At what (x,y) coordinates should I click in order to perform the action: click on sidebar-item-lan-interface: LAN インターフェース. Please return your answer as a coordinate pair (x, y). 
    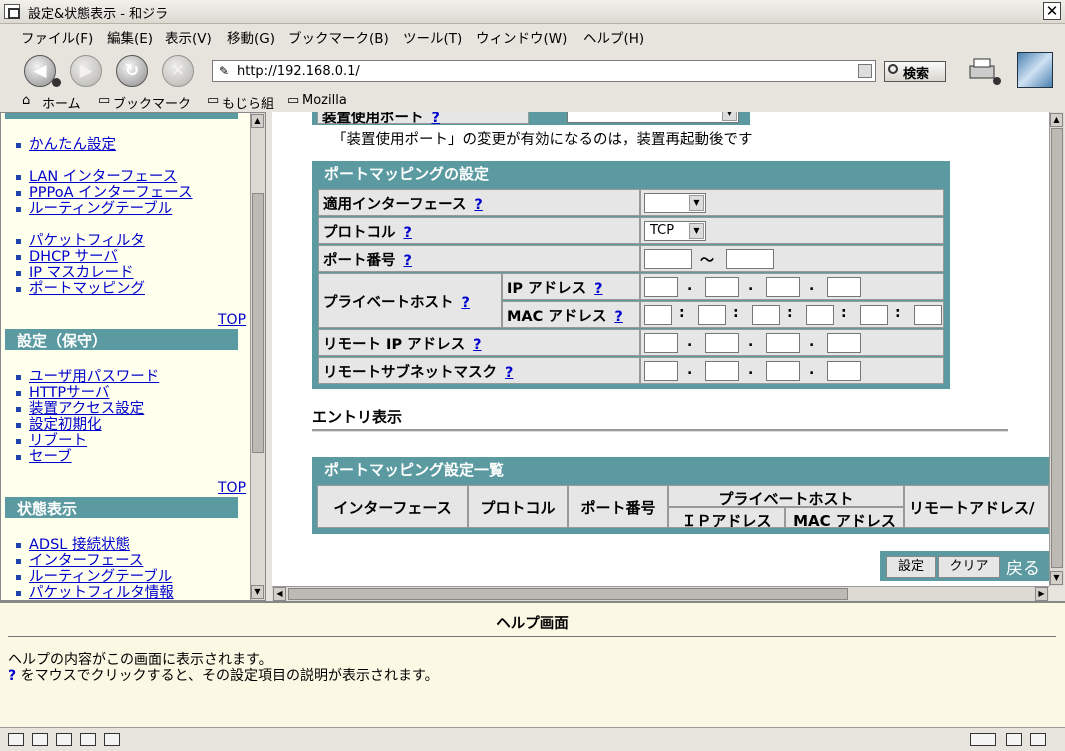
    Looking at the image, I should click on (96, 177).